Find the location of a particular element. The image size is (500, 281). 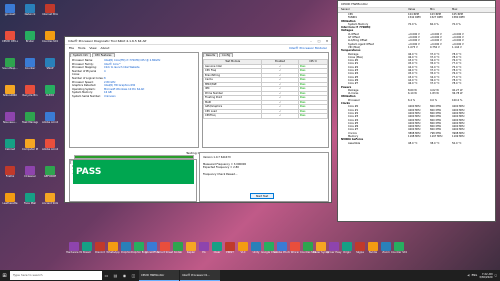

minimize-icon: – is located at coordinates (311, 41).